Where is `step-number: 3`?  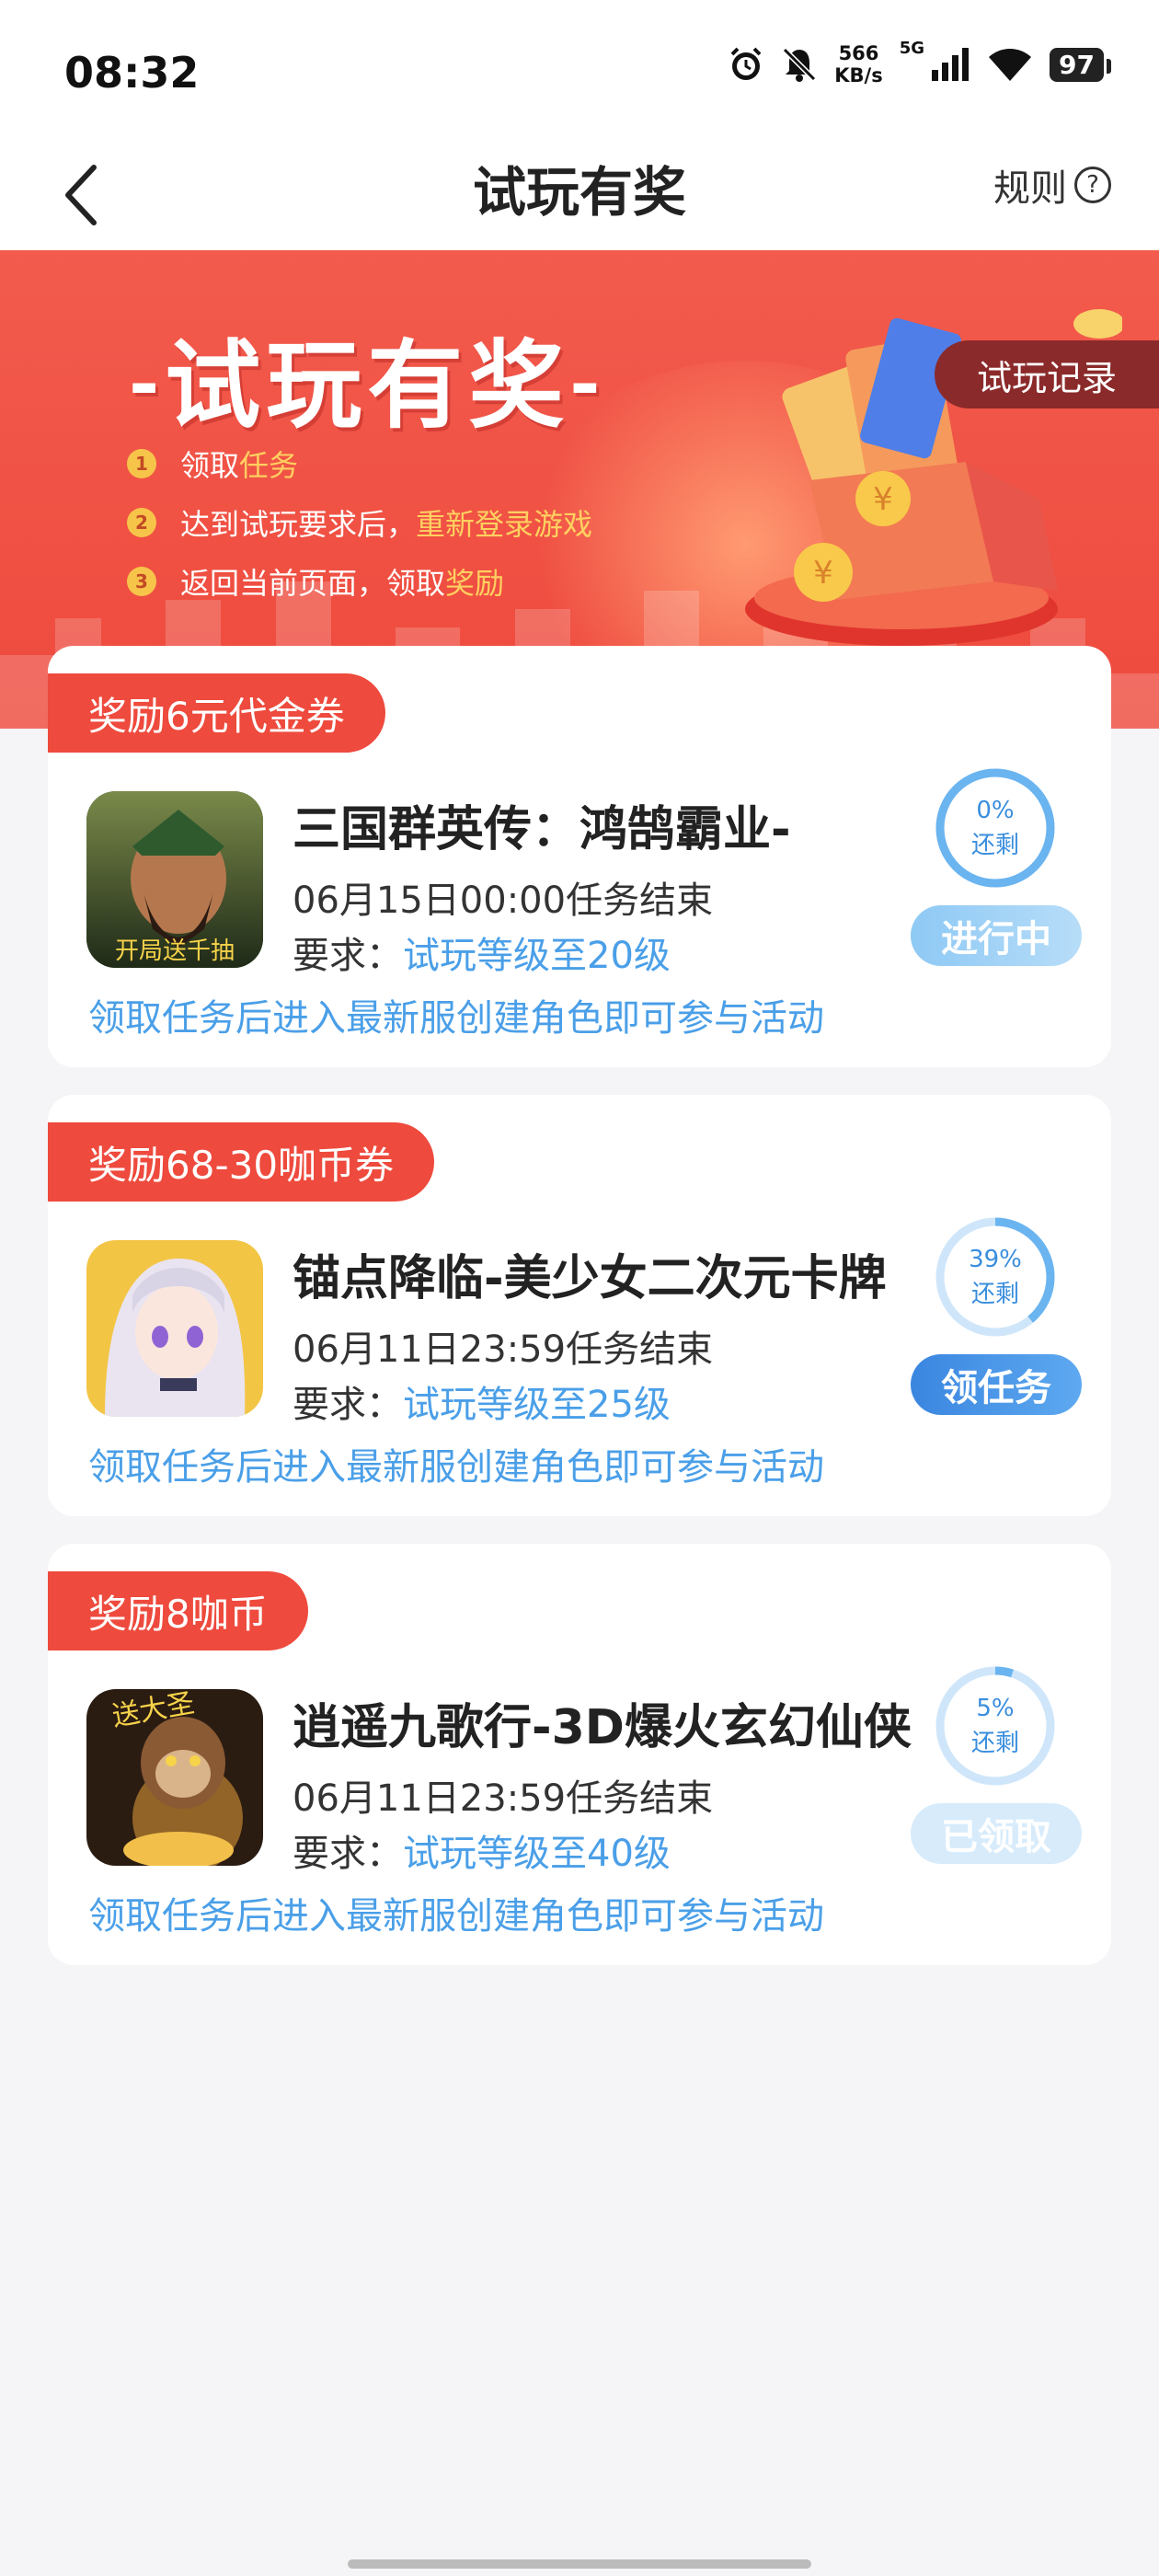 step-number: 3 is located at coordinates (141, 581).